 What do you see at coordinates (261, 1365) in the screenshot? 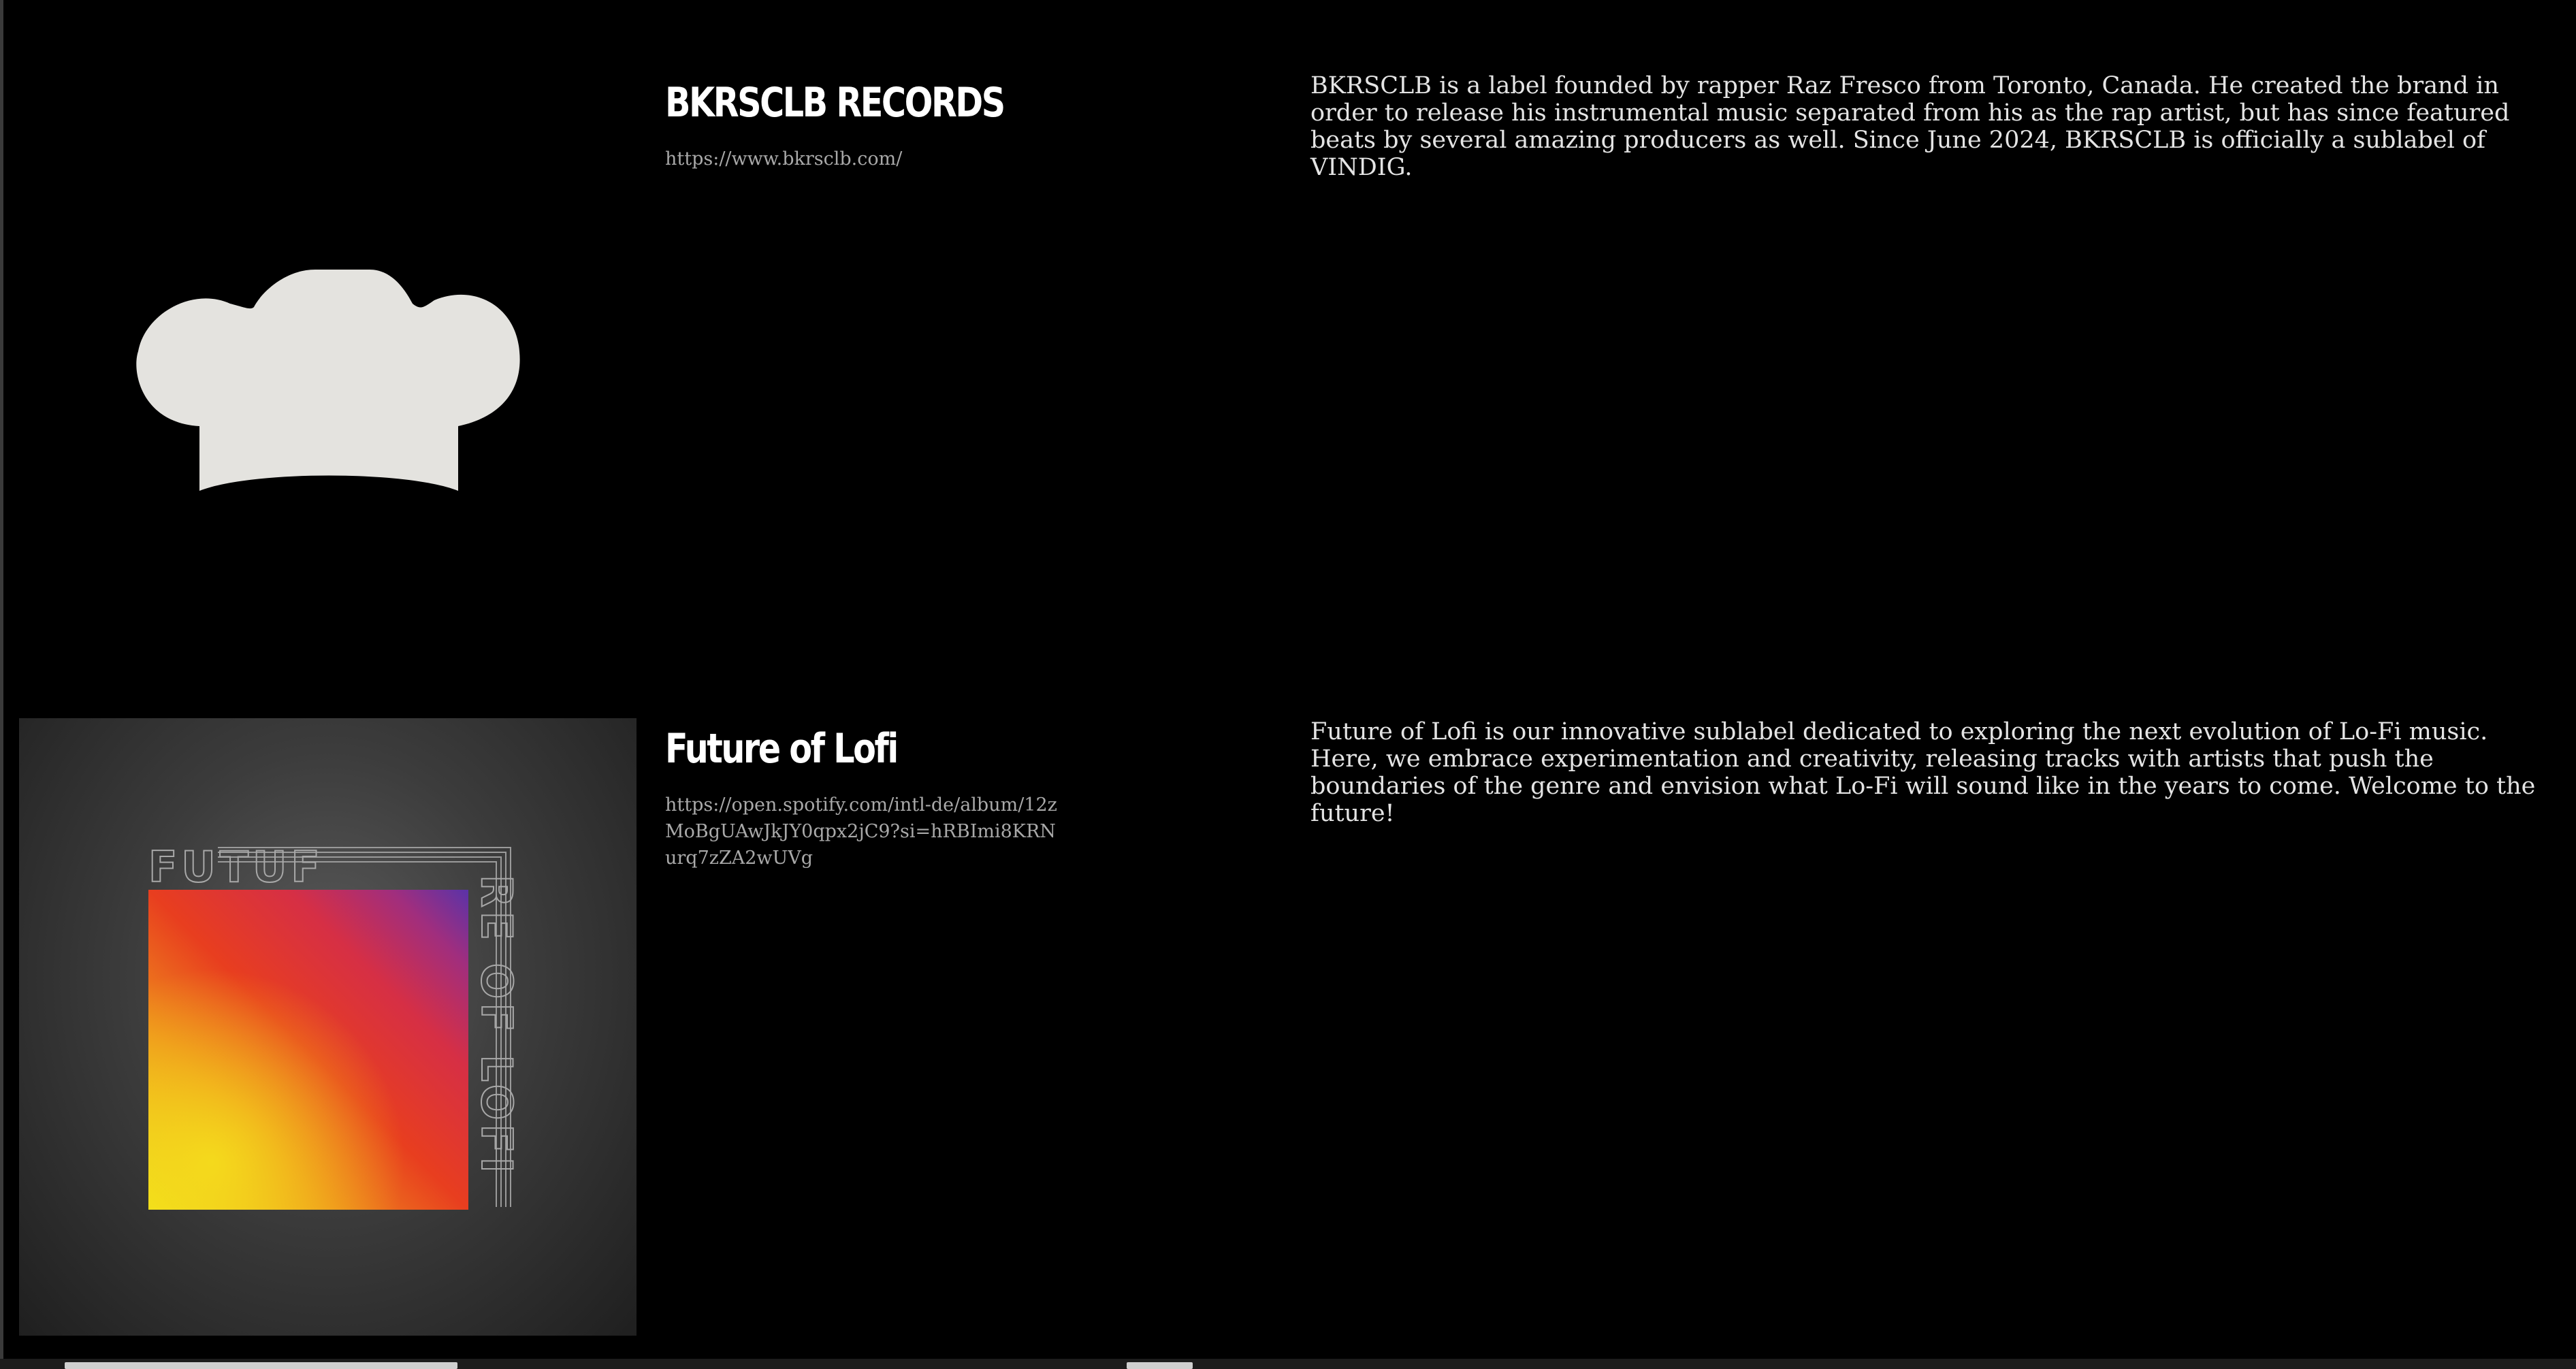
I see `scrollbar-thumb` at bounding box center [261, 1365].